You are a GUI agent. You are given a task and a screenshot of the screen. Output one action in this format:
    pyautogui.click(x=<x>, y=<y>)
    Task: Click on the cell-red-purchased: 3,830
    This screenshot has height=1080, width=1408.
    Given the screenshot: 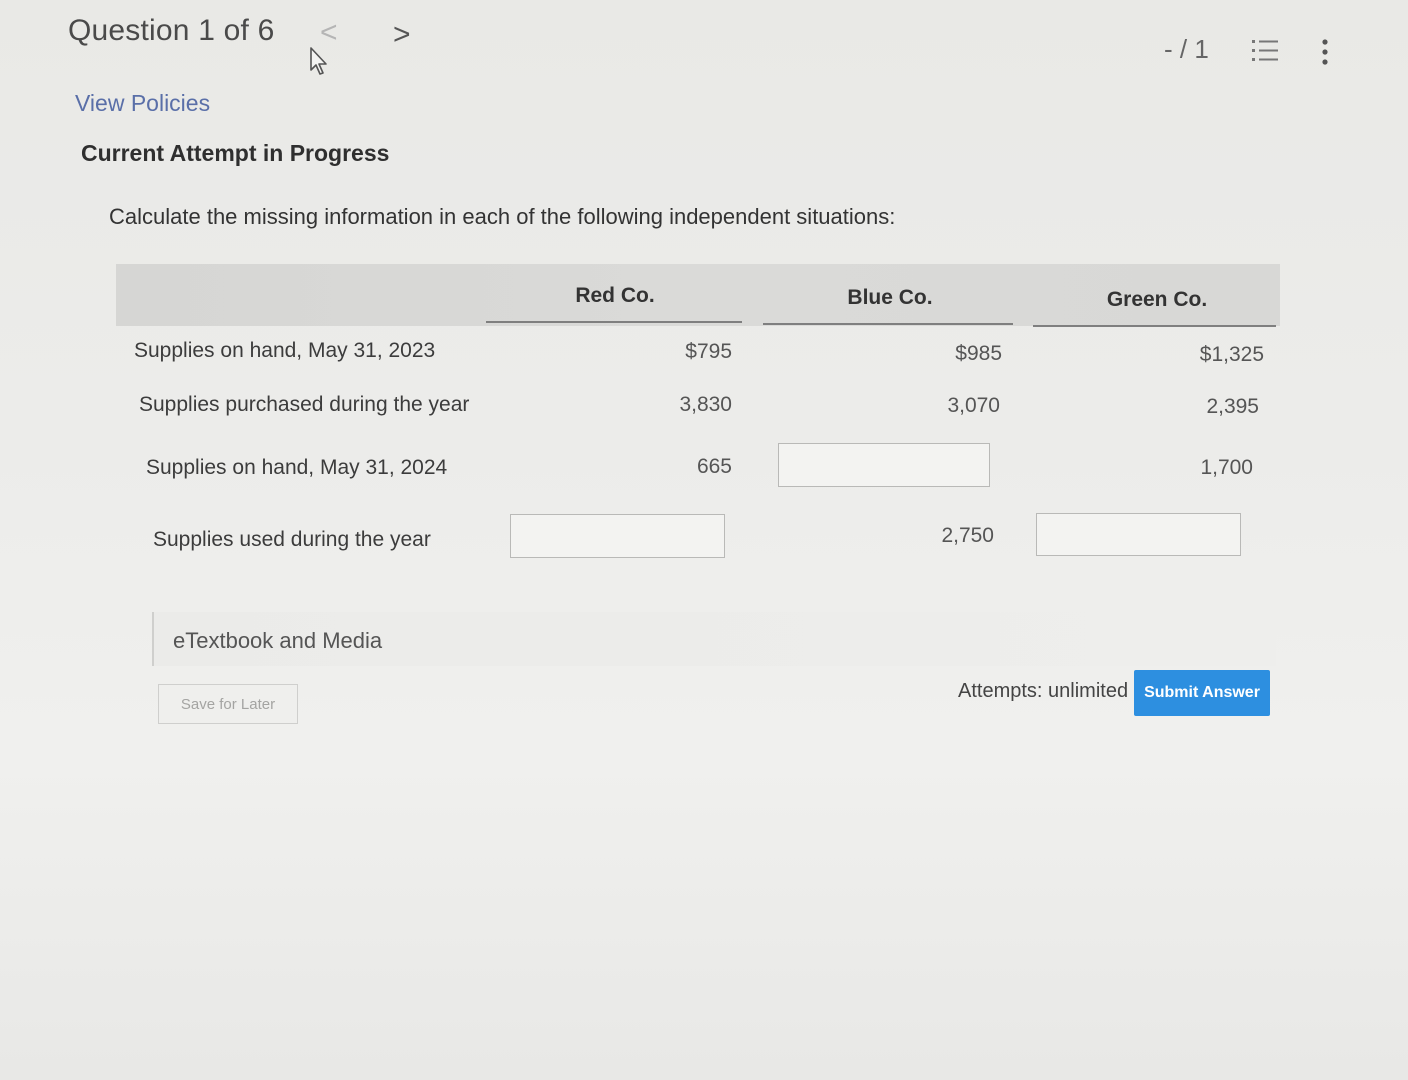 What is the action you would take?
    pyautogui.click(x=705, y=404)
    